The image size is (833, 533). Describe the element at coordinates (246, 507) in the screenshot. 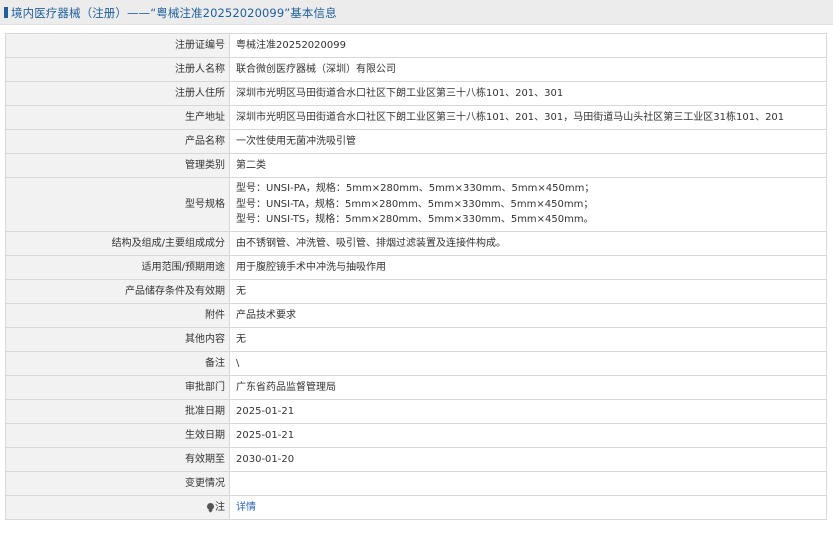

I see `details-link: 详情` at that location.